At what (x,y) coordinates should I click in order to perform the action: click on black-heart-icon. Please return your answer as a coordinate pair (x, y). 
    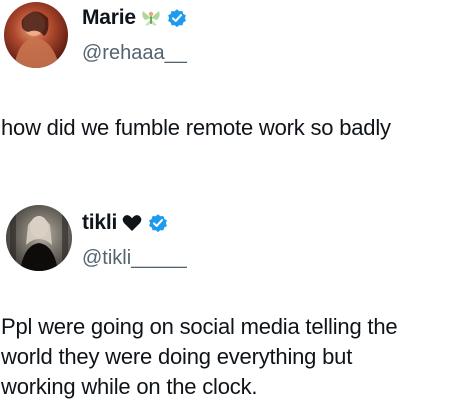
    Looking at the image, I should click on (132, 223).